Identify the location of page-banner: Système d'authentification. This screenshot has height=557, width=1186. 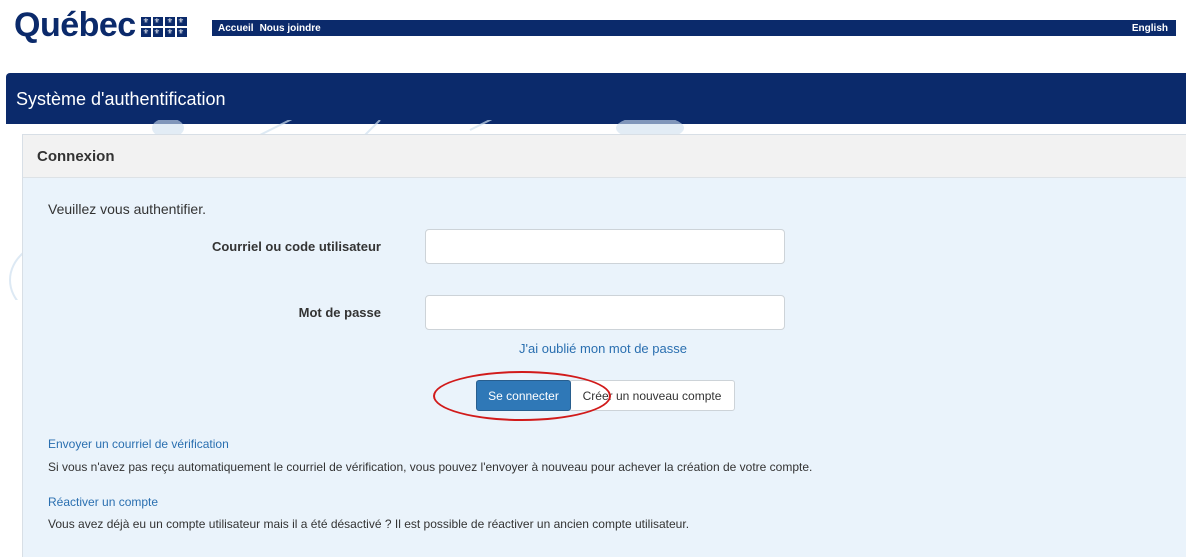
(596, 98).